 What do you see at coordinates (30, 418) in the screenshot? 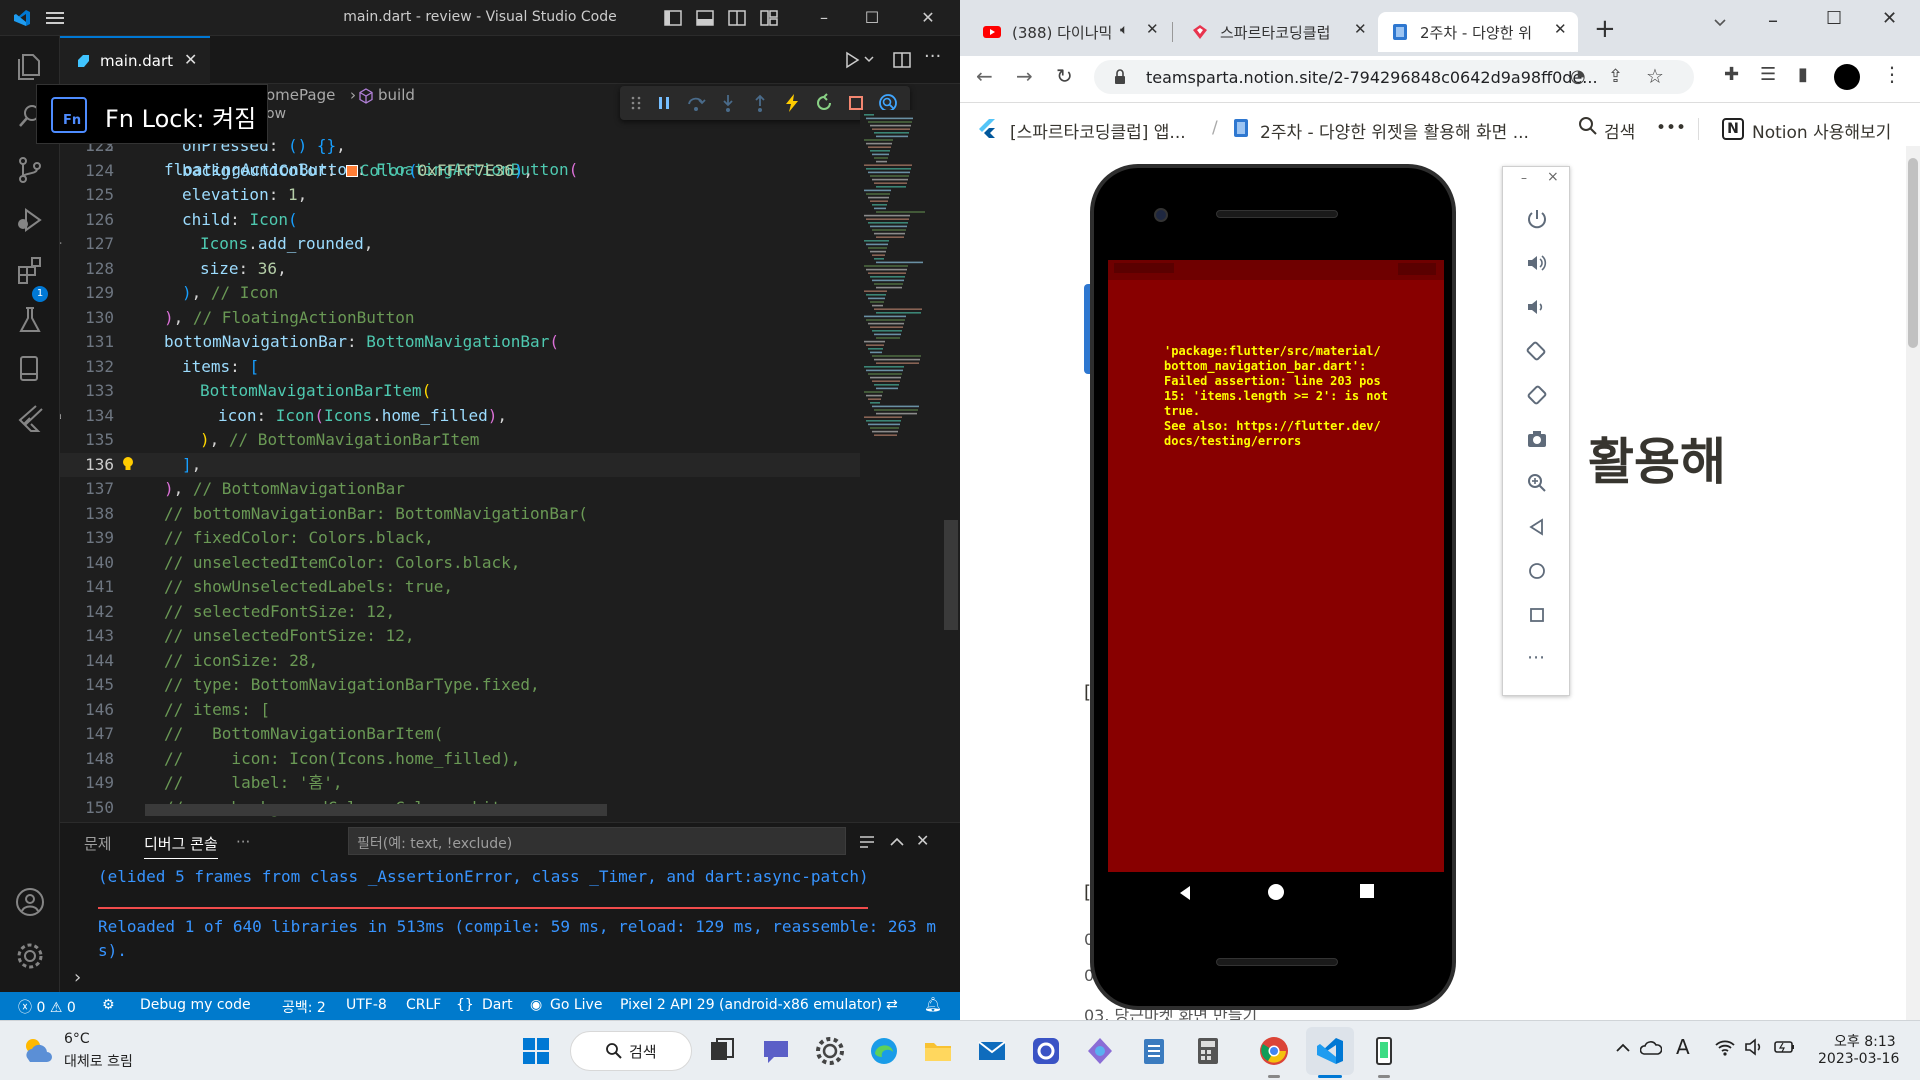
I see `flutter-icon` at bounding box center [30, 418].